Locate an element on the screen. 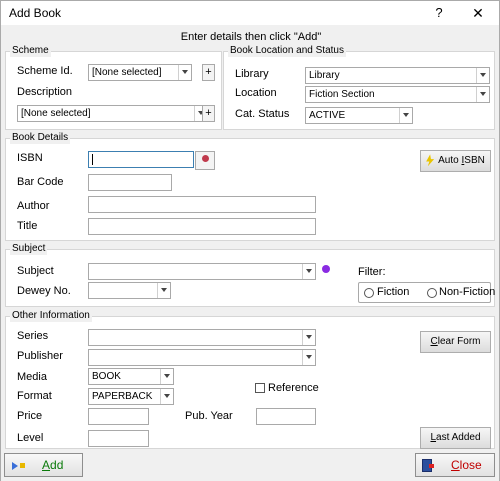  flower-icon is located at coordinates (205, 158).